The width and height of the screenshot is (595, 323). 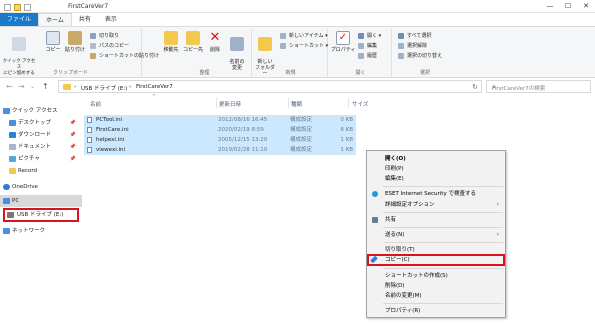 I want to click on rename-button: 名前の 変更, so click(x=237, y=51).